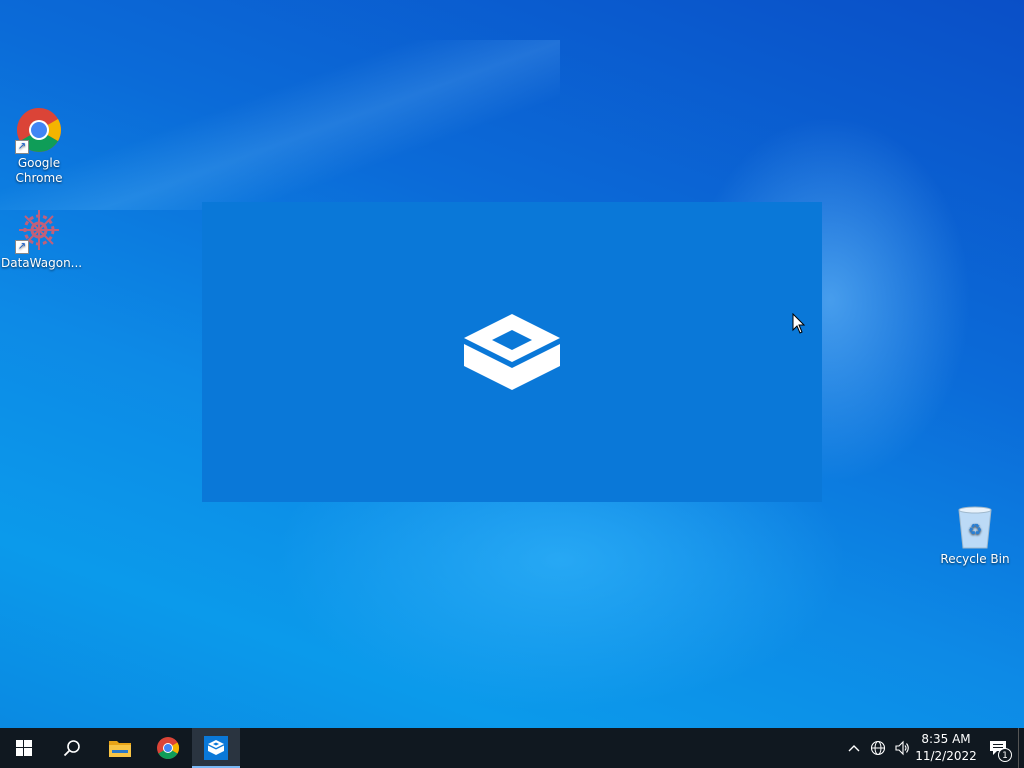 The width and height of the screenshot is (1024, 768). I want to click on taskbar: 8:35 AM 11/2/2022 1, so click(512, 748).